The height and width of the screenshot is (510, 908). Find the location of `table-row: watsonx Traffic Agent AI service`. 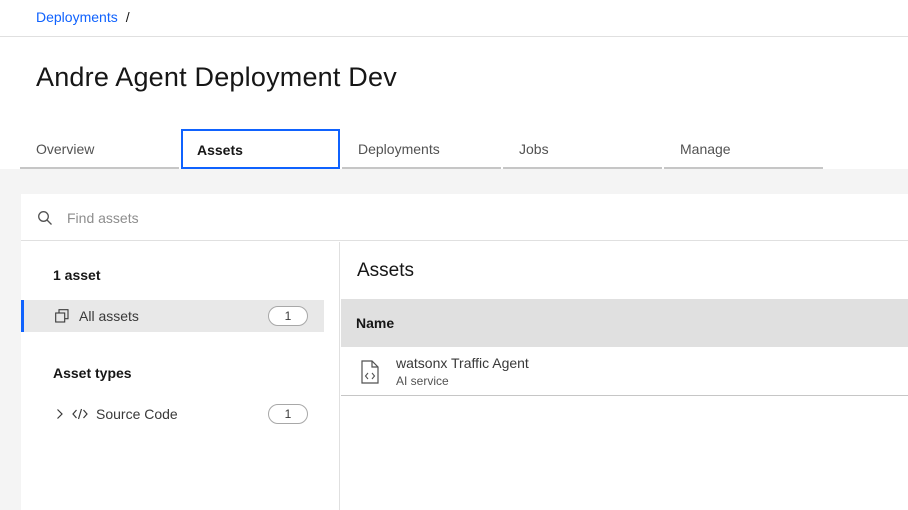

table-row: watsonx Traffic Agent AI service is located at coordinates (624, 371).